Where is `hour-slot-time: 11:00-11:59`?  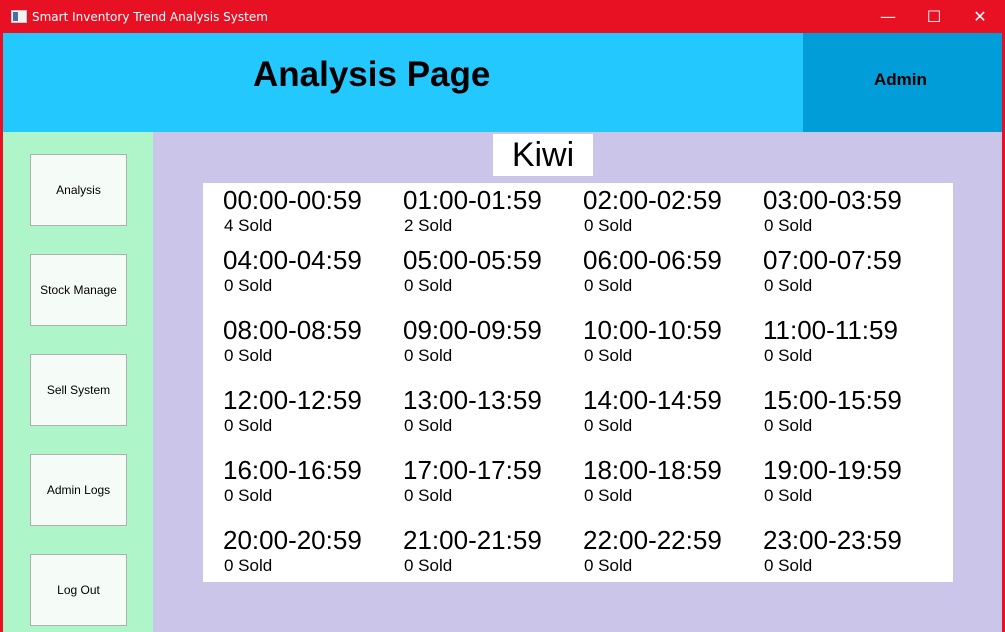 hour-slot-time: 11:00-11:59 is located at coordinates (830, 330).